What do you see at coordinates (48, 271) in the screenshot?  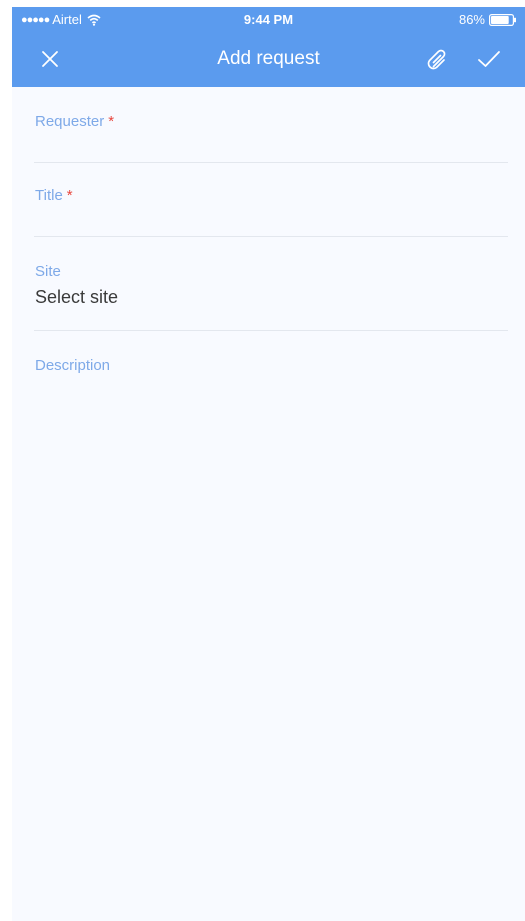 I see `site-label: Site` at bounding box center [48, 271].